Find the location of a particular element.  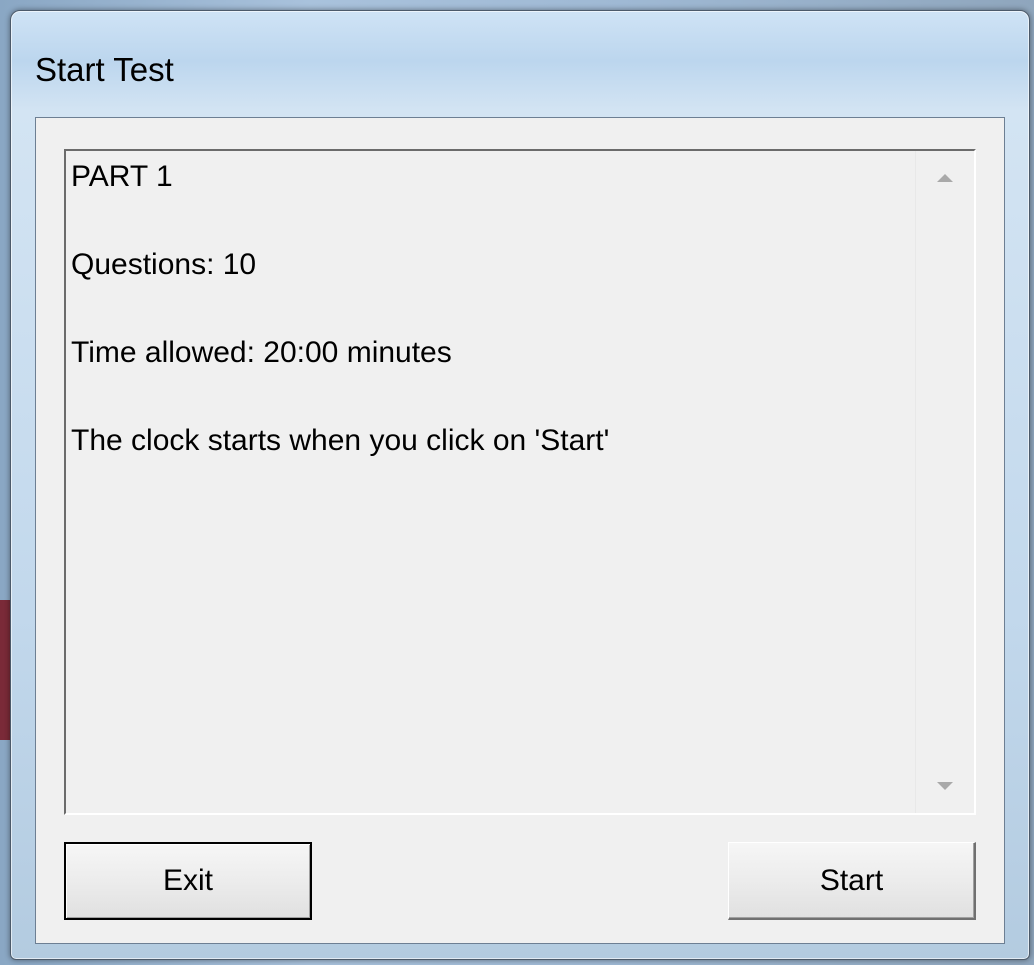

exit-button: Exit is located at coordinates (188, 881).